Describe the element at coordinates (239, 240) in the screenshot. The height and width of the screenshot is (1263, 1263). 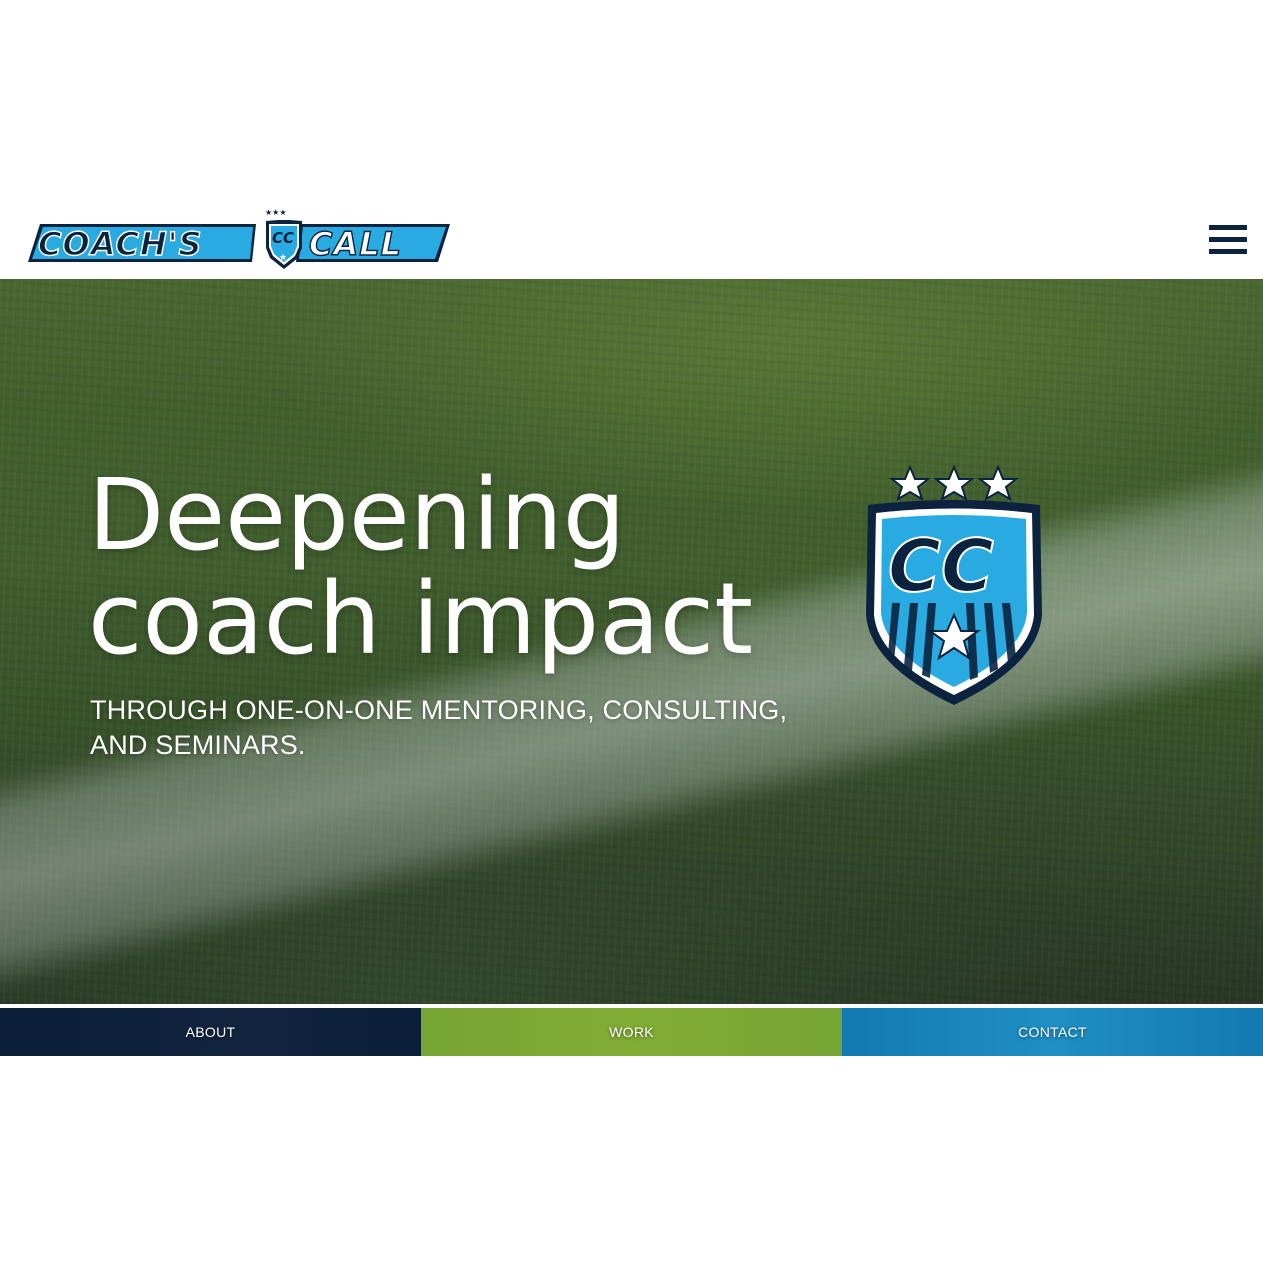
I see `coachs-call-logo: COACH'S CALL CC ★★★ ★` at that location.